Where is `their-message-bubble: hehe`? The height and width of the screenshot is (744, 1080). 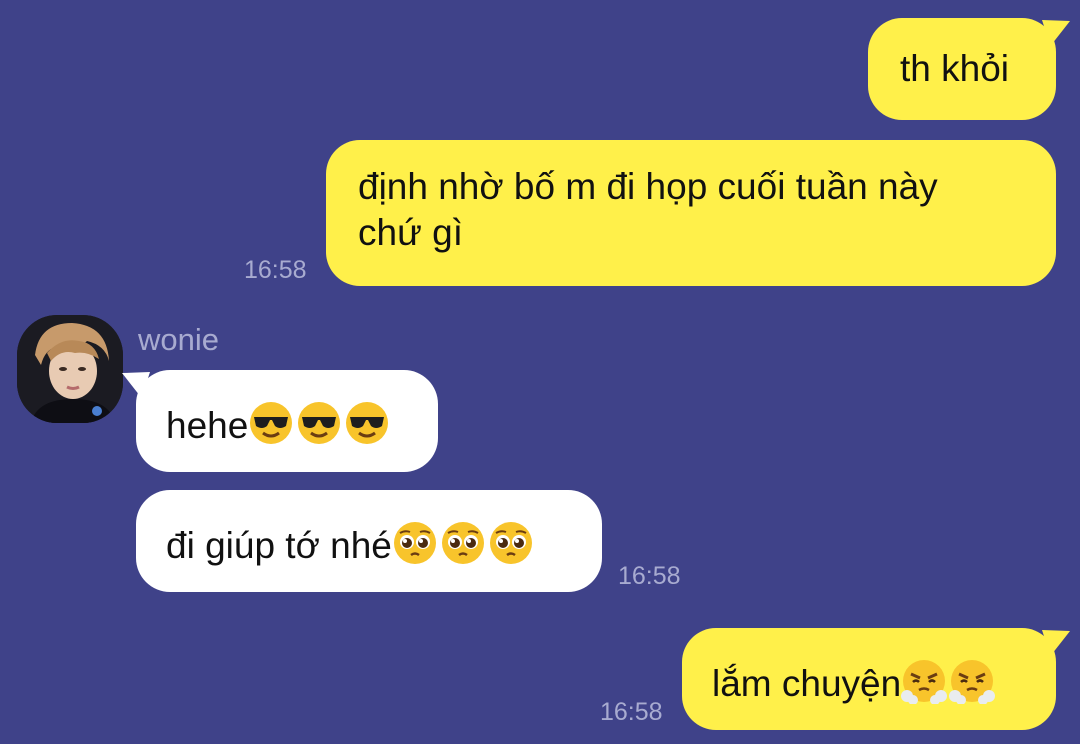 their-message-bubble: hehe is located at coordinates (287, 421).